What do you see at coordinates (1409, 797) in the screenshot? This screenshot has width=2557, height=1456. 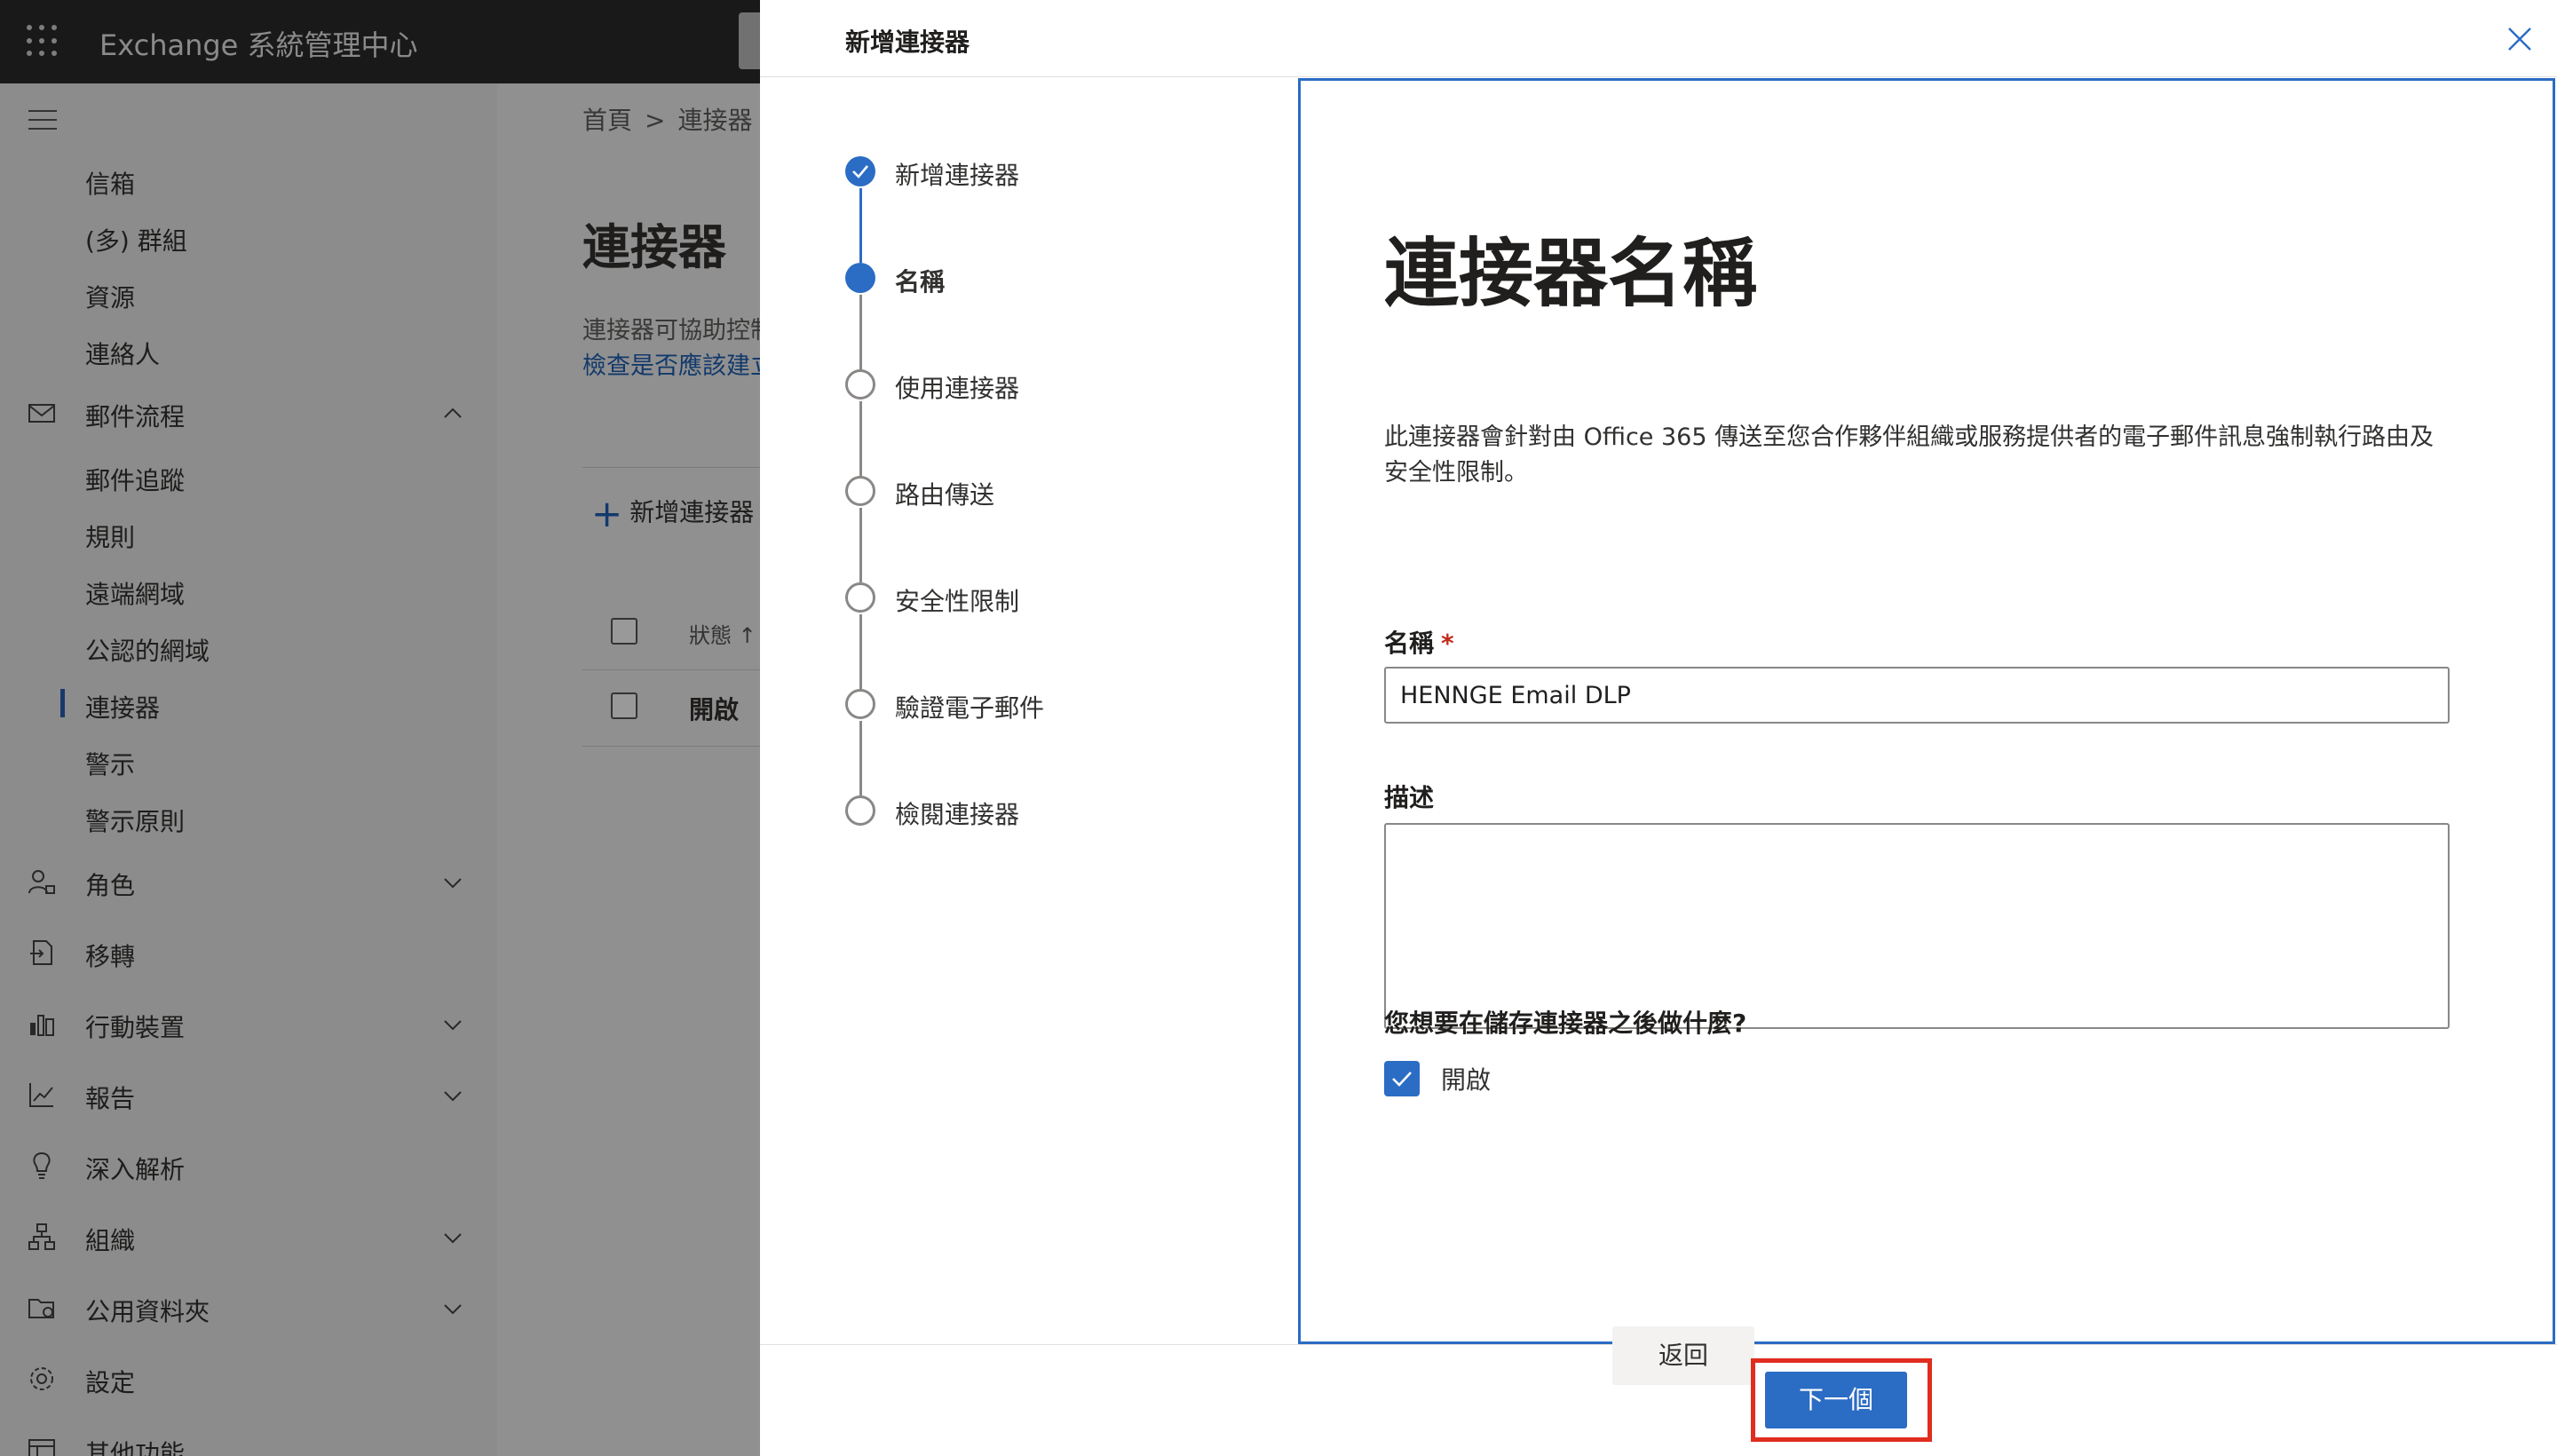 I see `description-field-label: 描述` at bounding box center [1409, 797].